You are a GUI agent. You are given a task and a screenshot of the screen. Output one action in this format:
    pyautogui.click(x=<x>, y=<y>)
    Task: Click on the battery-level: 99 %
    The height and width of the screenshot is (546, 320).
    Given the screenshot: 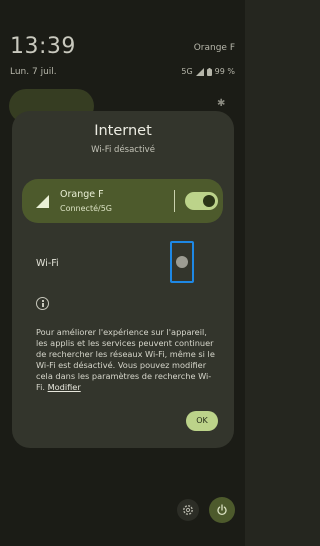 What is the action you would take?
    pyautogui.click(x=224, y=71)
    